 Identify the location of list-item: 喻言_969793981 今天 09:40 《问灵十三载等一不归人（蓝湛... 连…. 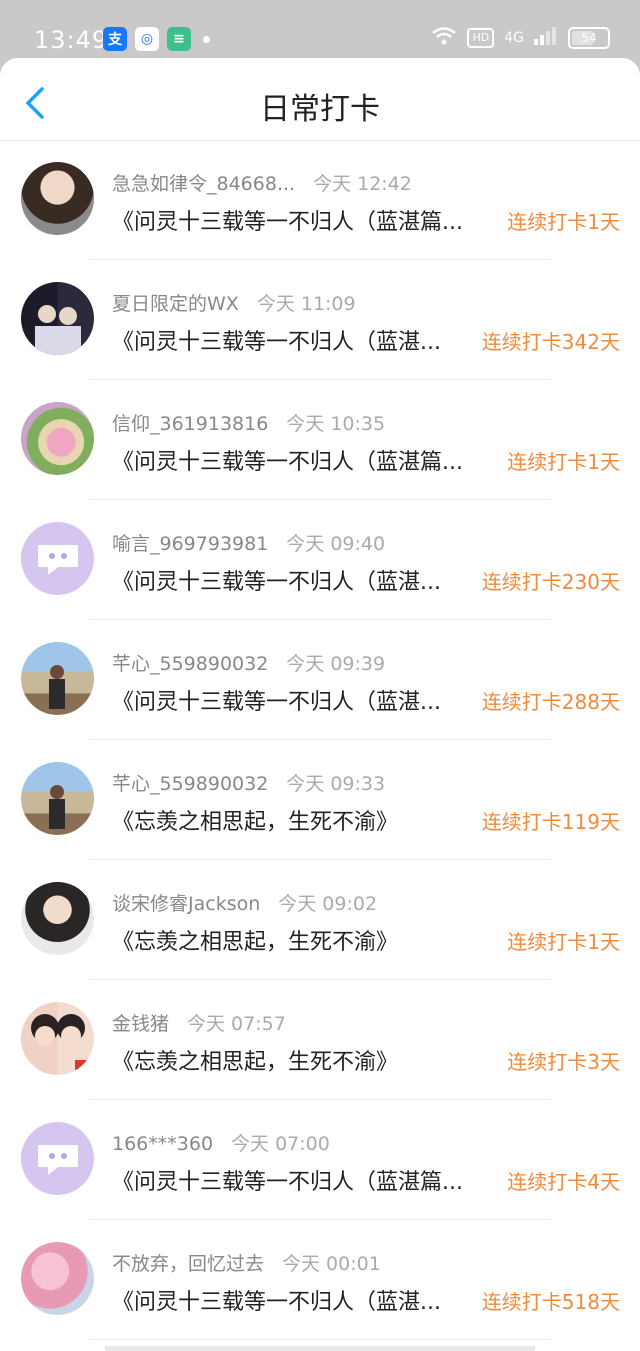
(320, 560).